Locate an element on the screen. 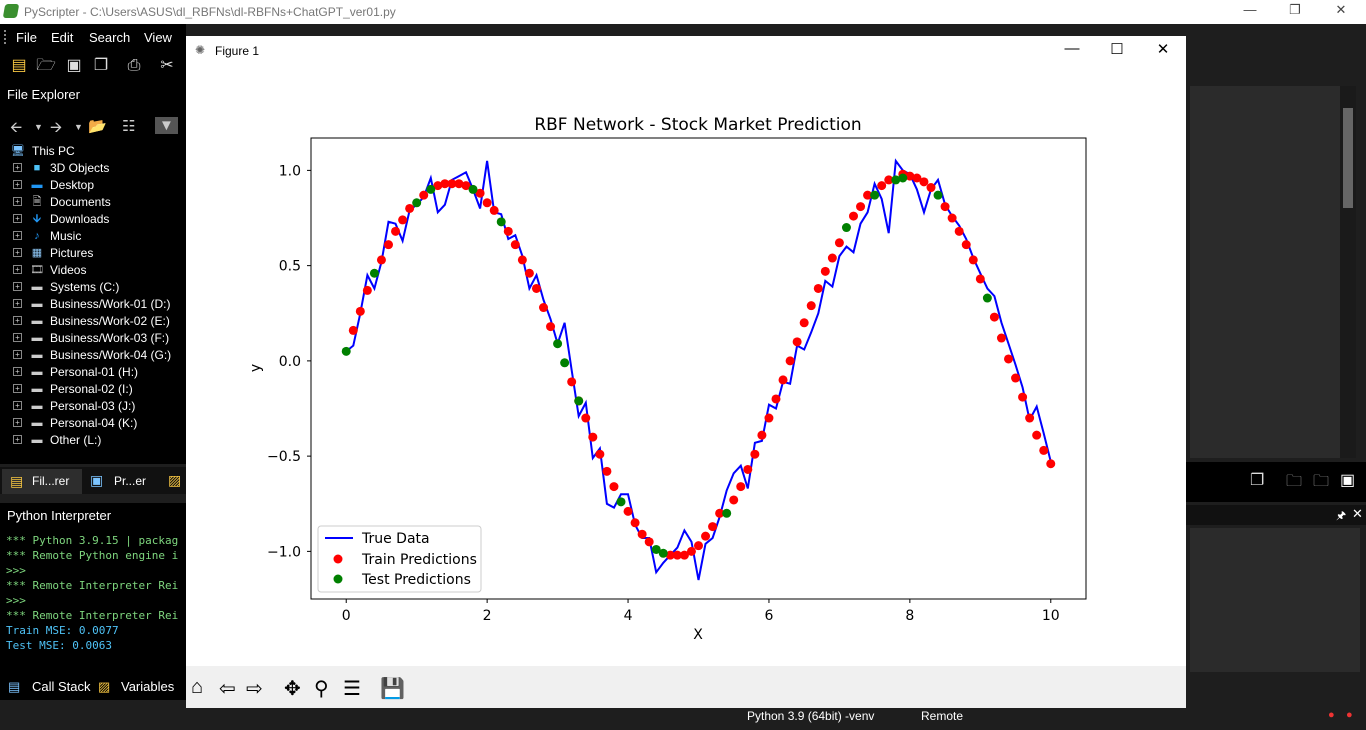  tree-item-label: Business/Work-03 (F:) is located at coordinates (110, 338).